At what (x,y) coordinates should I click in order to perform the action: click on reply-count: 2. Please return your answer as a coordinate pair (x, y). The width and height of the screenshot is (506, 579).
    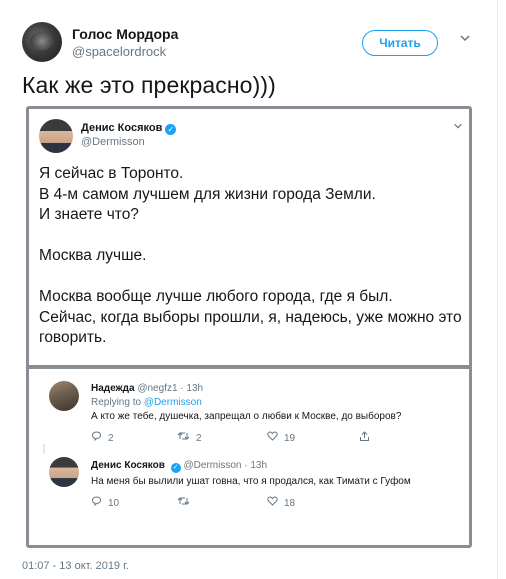
    Looking at the image, I should click on (111, 438).